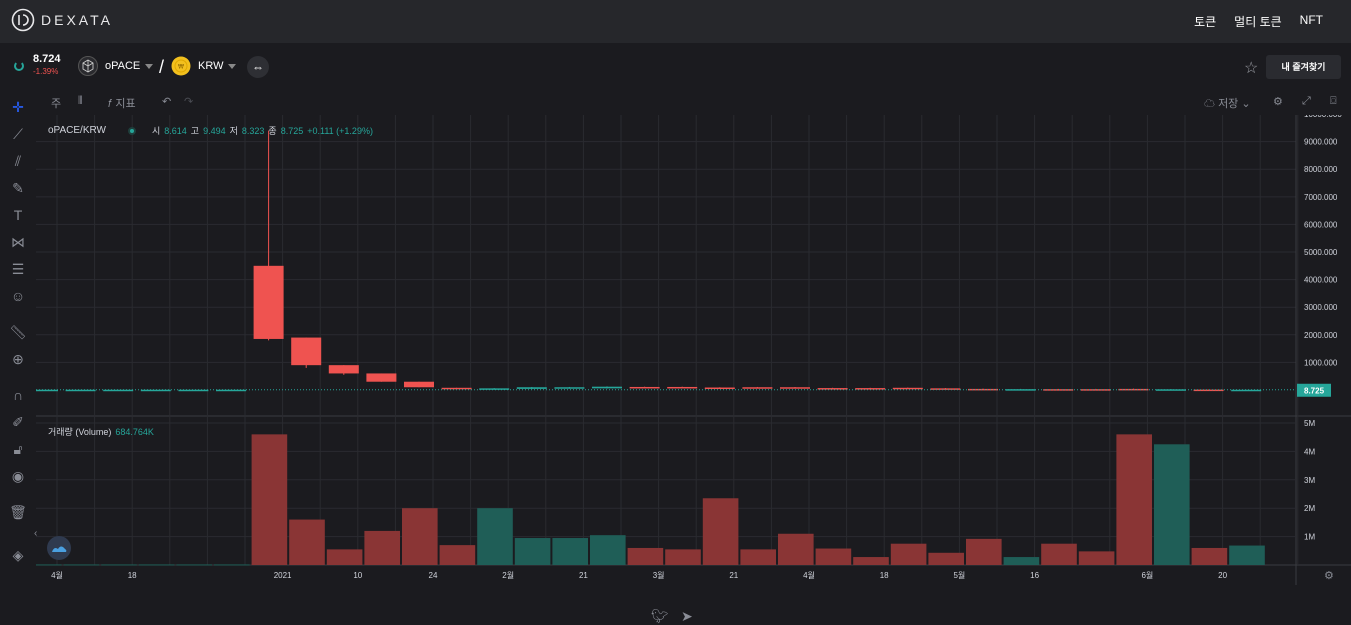  I want to click on lock-icon: 🔓︎, so click(18, 449).